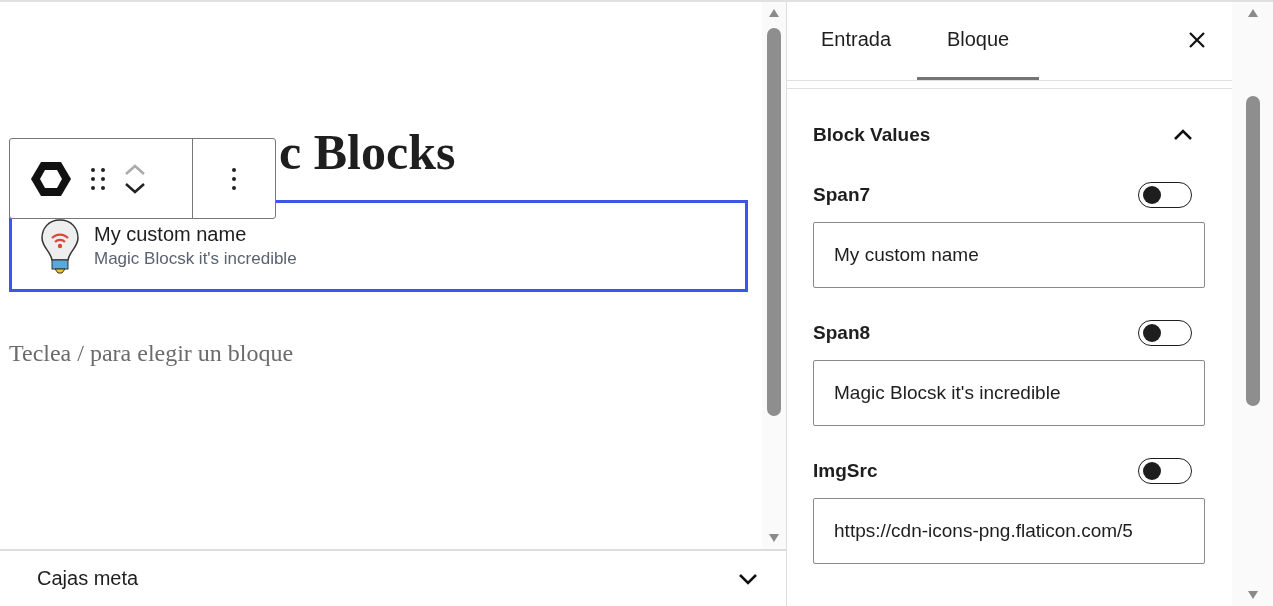  I want to click on drag-handle-icon, so click(98, 178).